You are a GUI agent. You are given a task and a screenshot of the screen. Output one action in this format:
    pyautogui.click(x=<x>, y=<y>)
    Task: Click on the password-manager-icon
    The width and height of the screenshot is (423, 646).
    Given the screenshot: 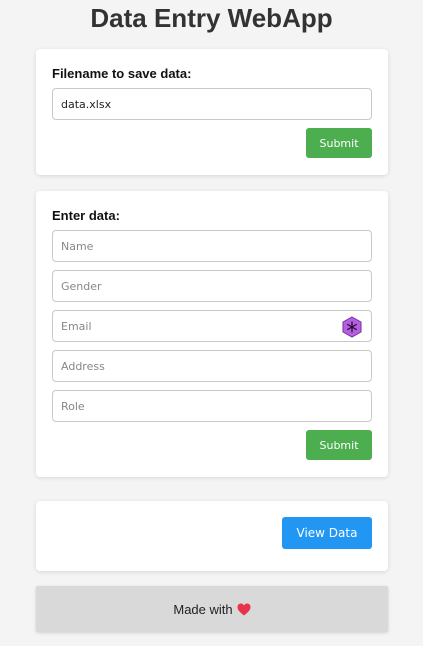 What is the action you would take?
    pyautogui.click(x=352, y=327)
    